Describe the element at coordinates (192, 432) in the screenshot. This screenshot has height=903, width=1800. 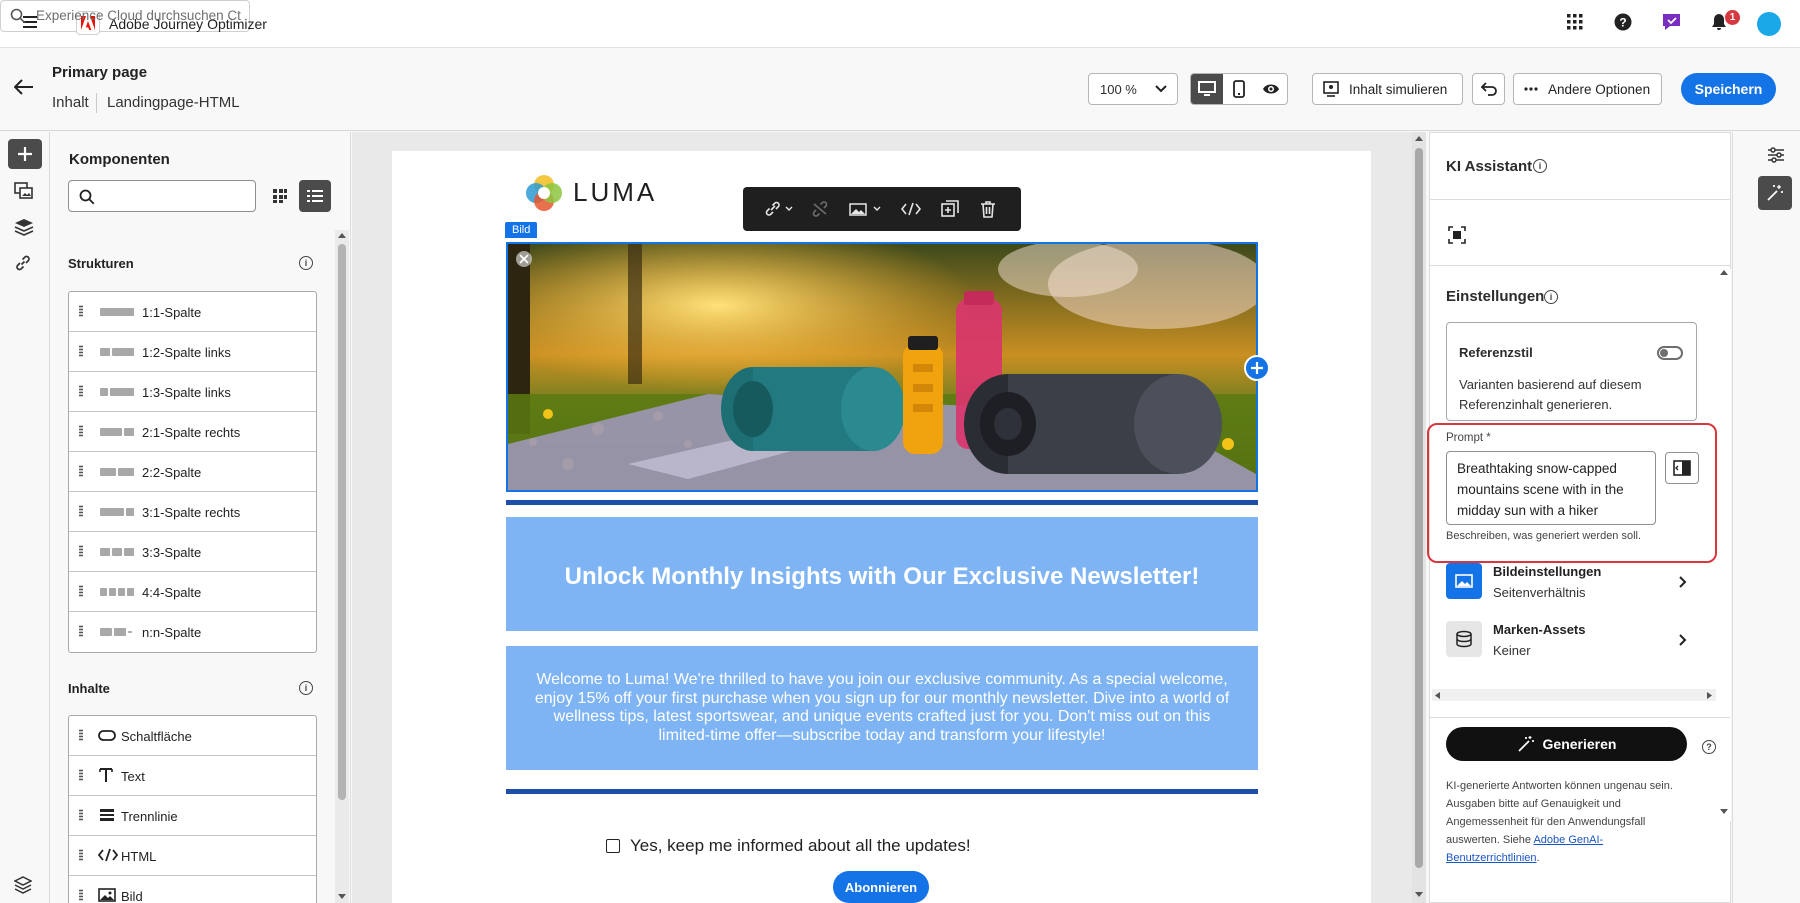
I see `structure-item: 2:1-Spalte rechts` at that location.